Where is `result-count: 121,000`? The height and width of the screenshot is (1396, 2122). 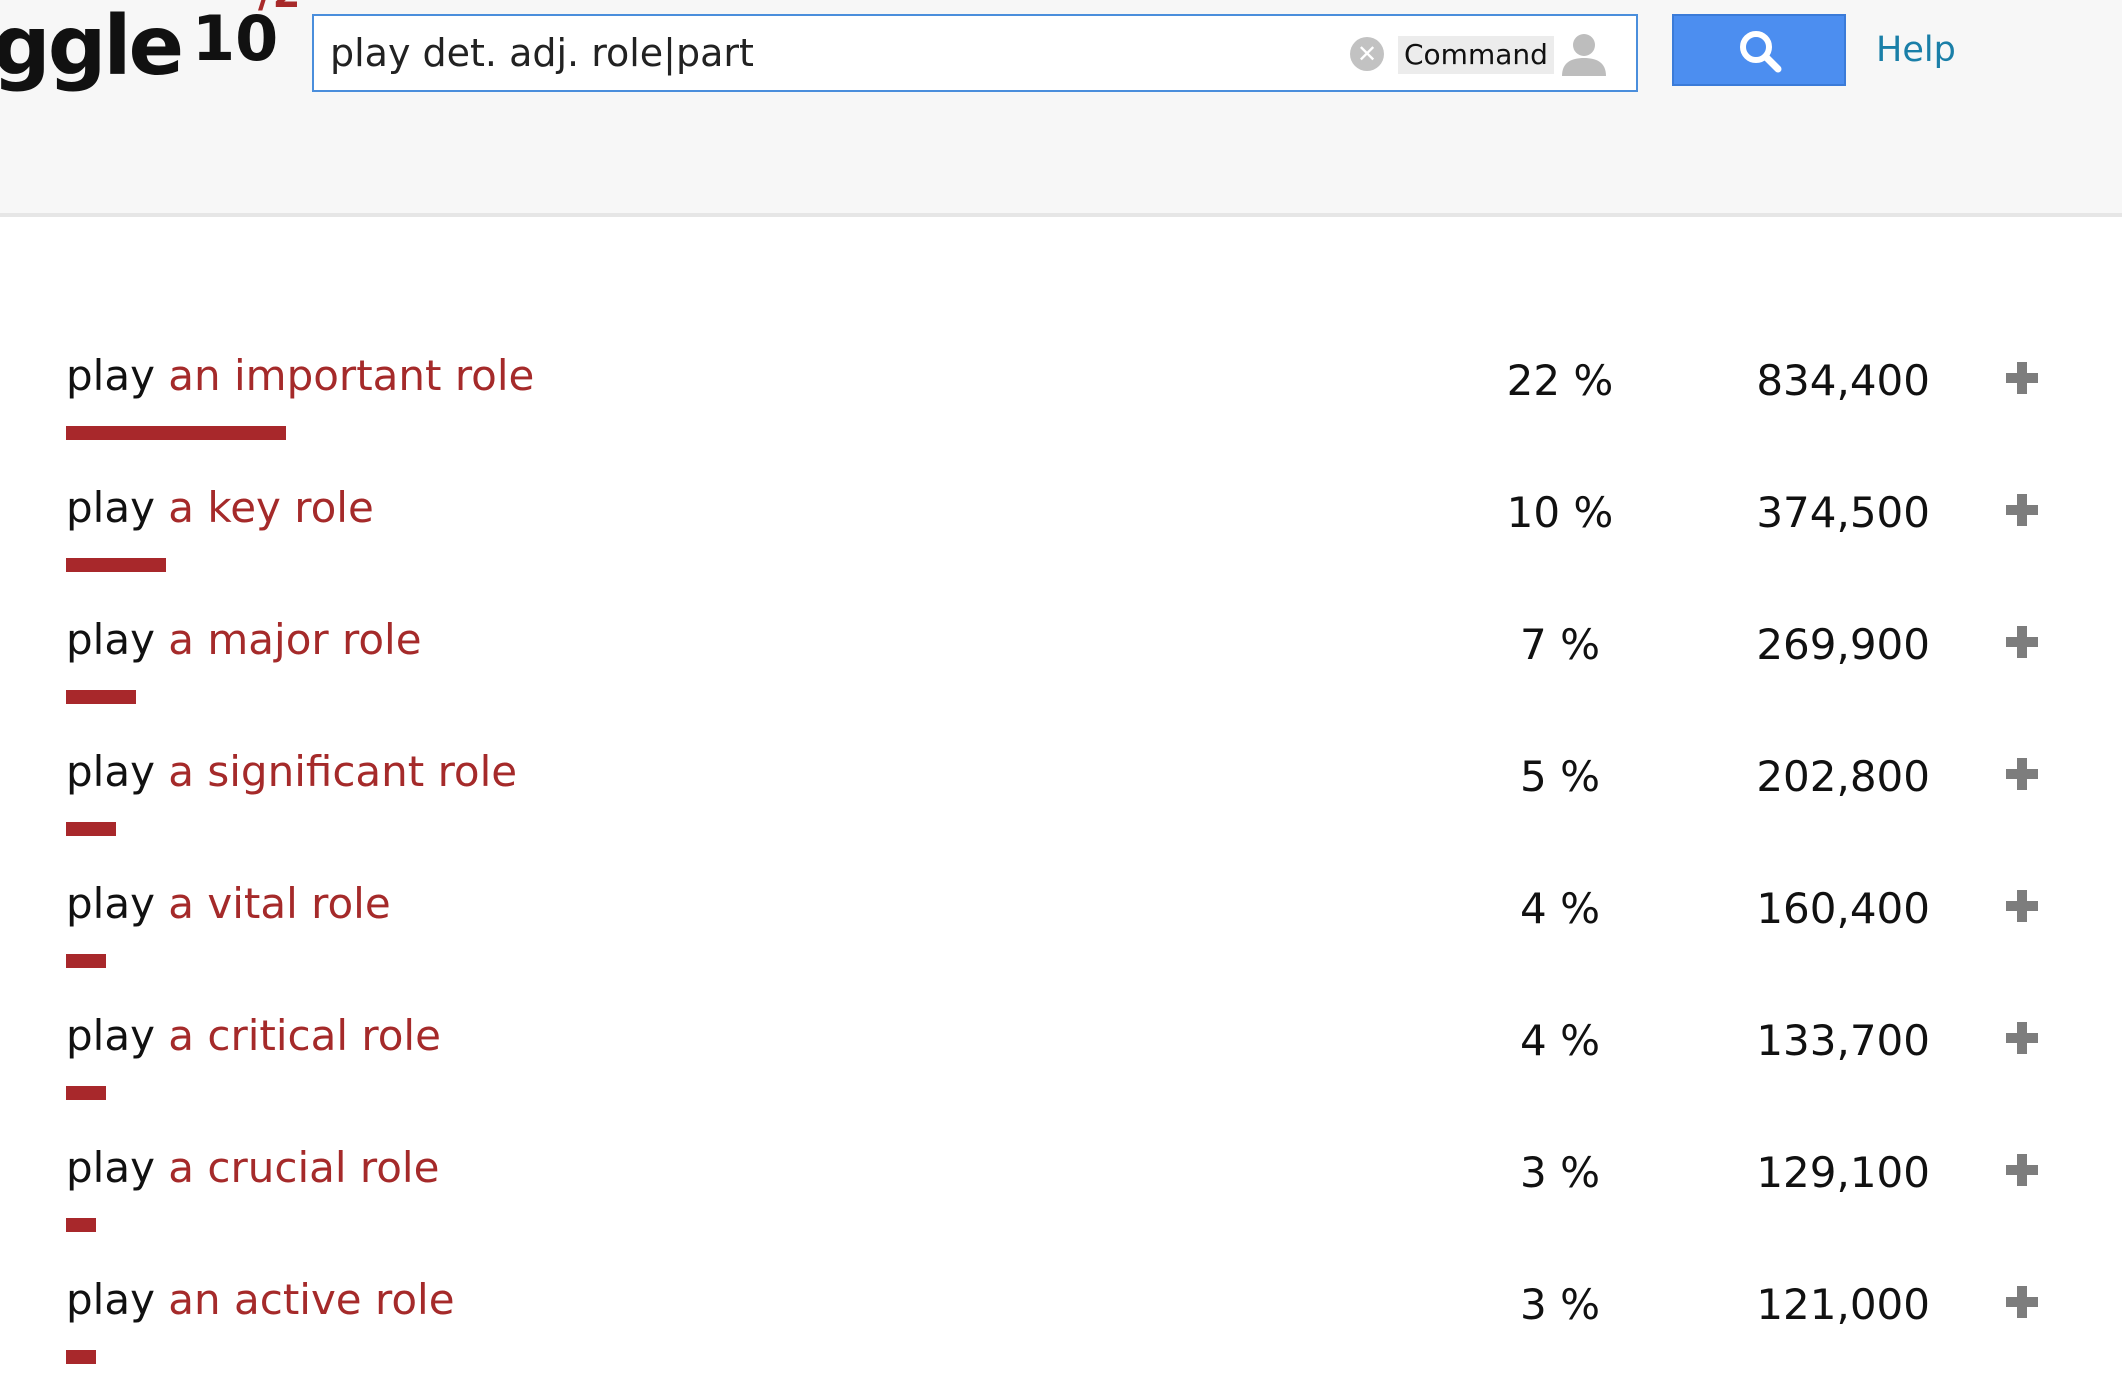
result-count: 121,000 is located at coordinates (1843, 1304).